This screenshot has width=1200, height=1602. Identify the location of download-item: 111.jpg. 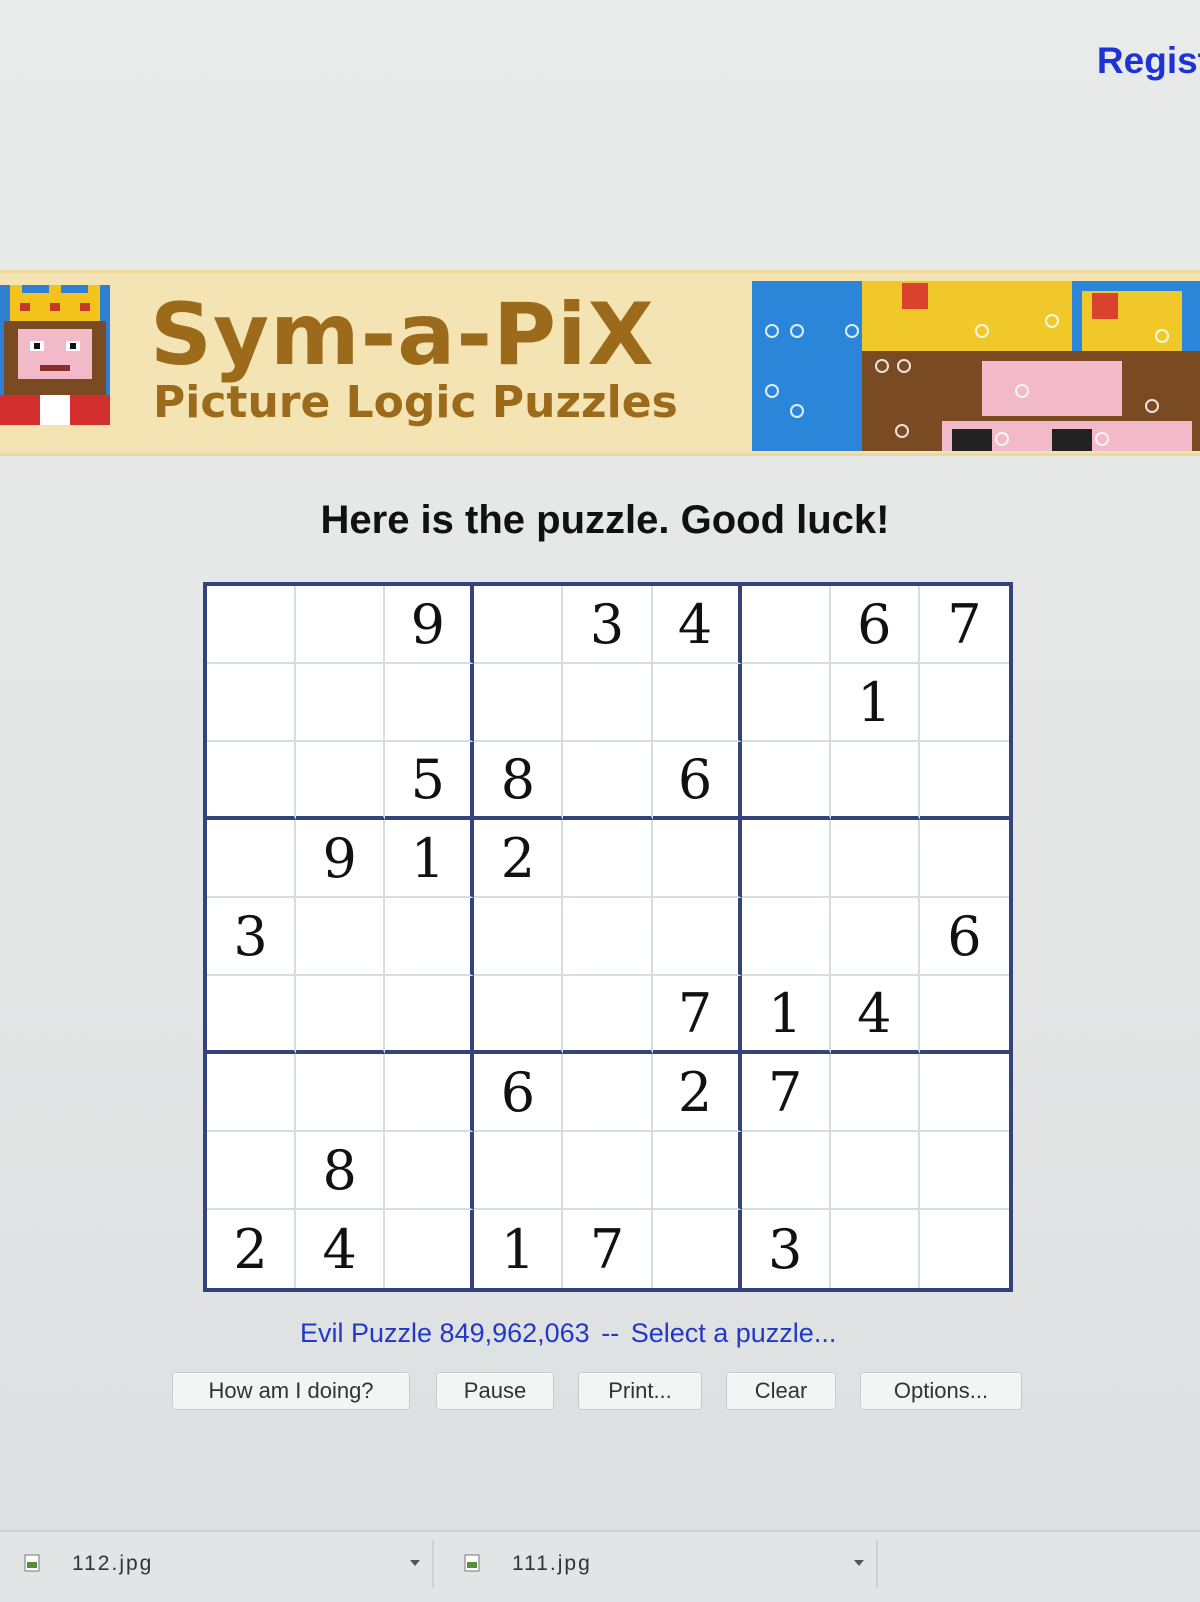
(659, 1564).